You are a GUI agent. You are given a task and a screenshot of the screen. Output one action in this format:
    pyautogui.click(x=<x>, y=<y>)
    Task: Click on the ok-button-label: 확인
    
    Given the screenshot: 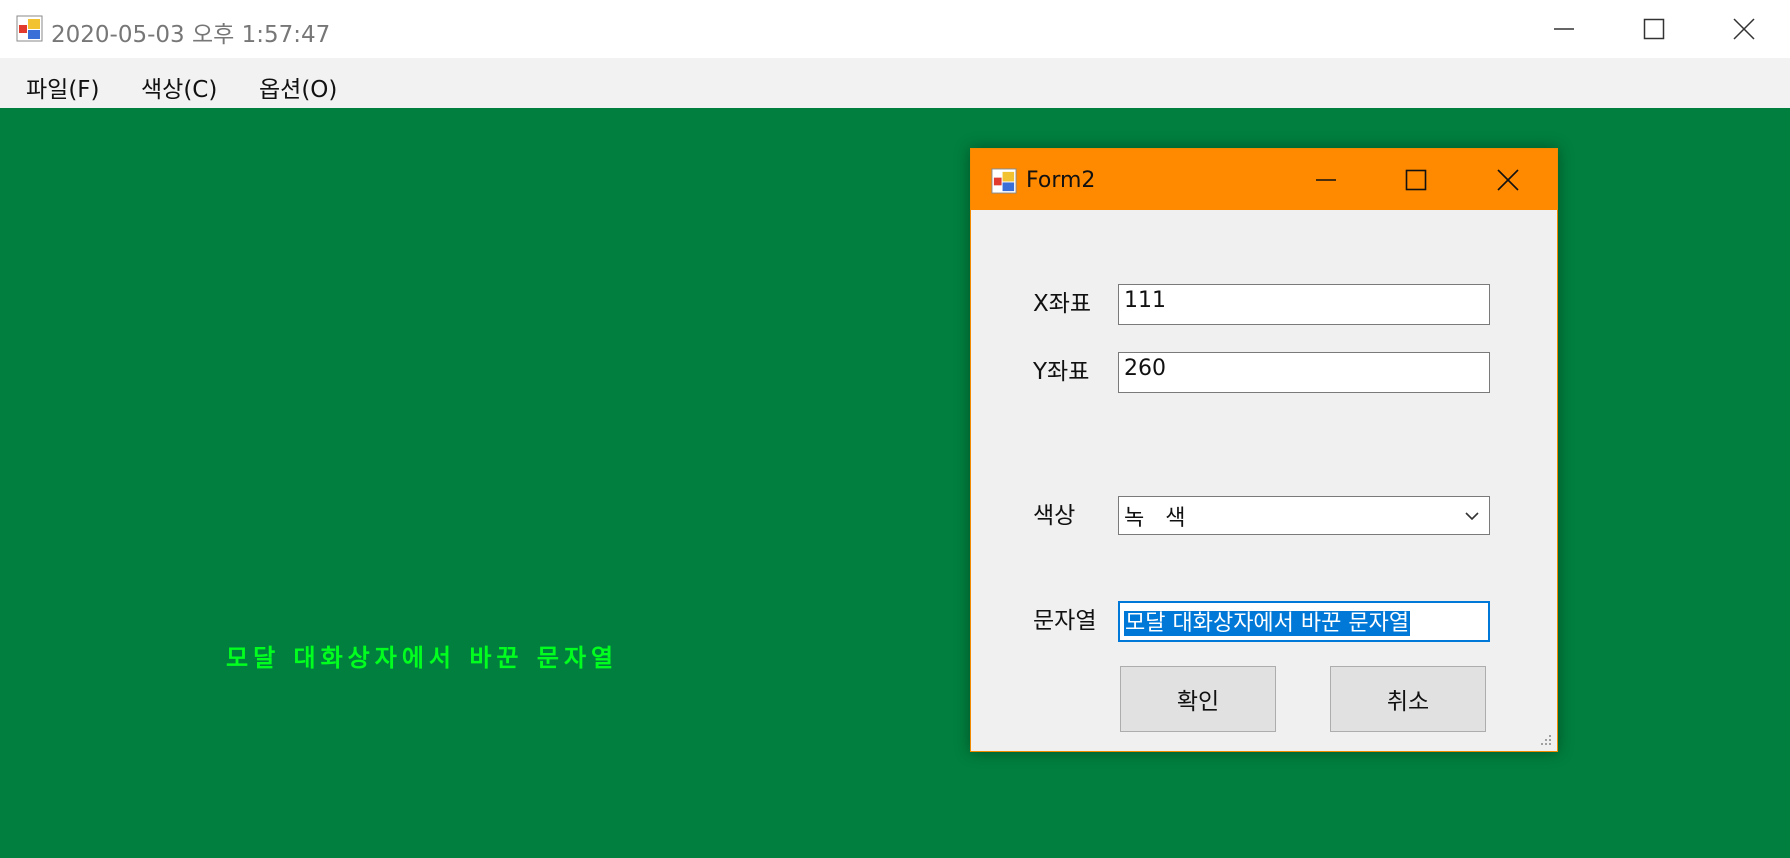 What is the action you would take?
    pyautogui.click(x=1198, y=702)
    